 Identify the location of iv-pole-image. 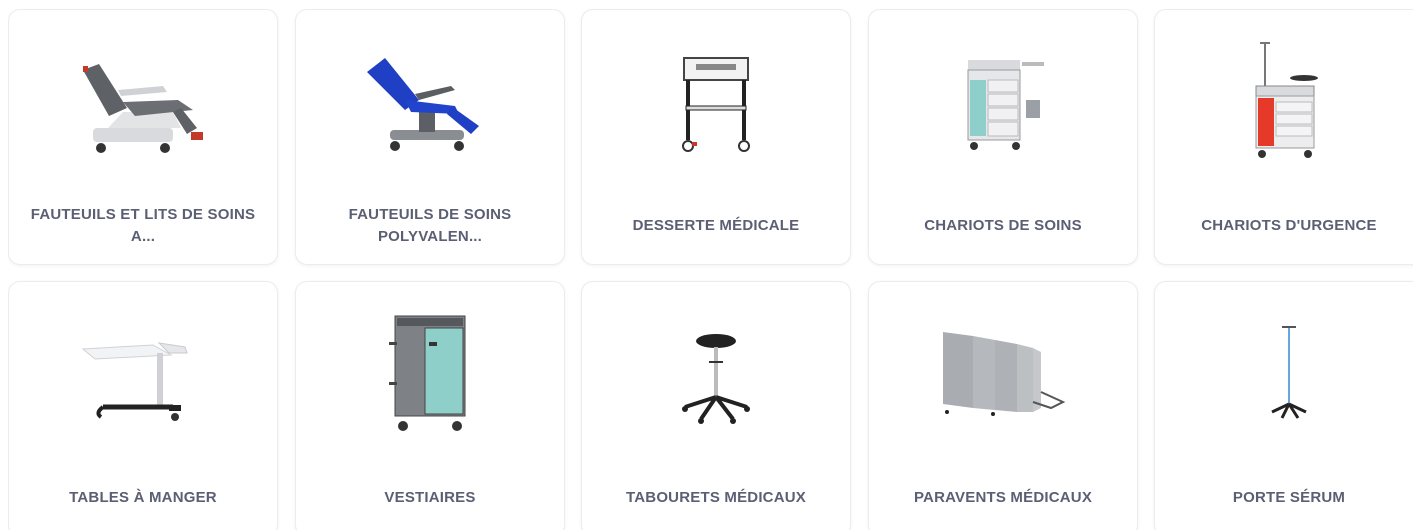
(1284, 377).